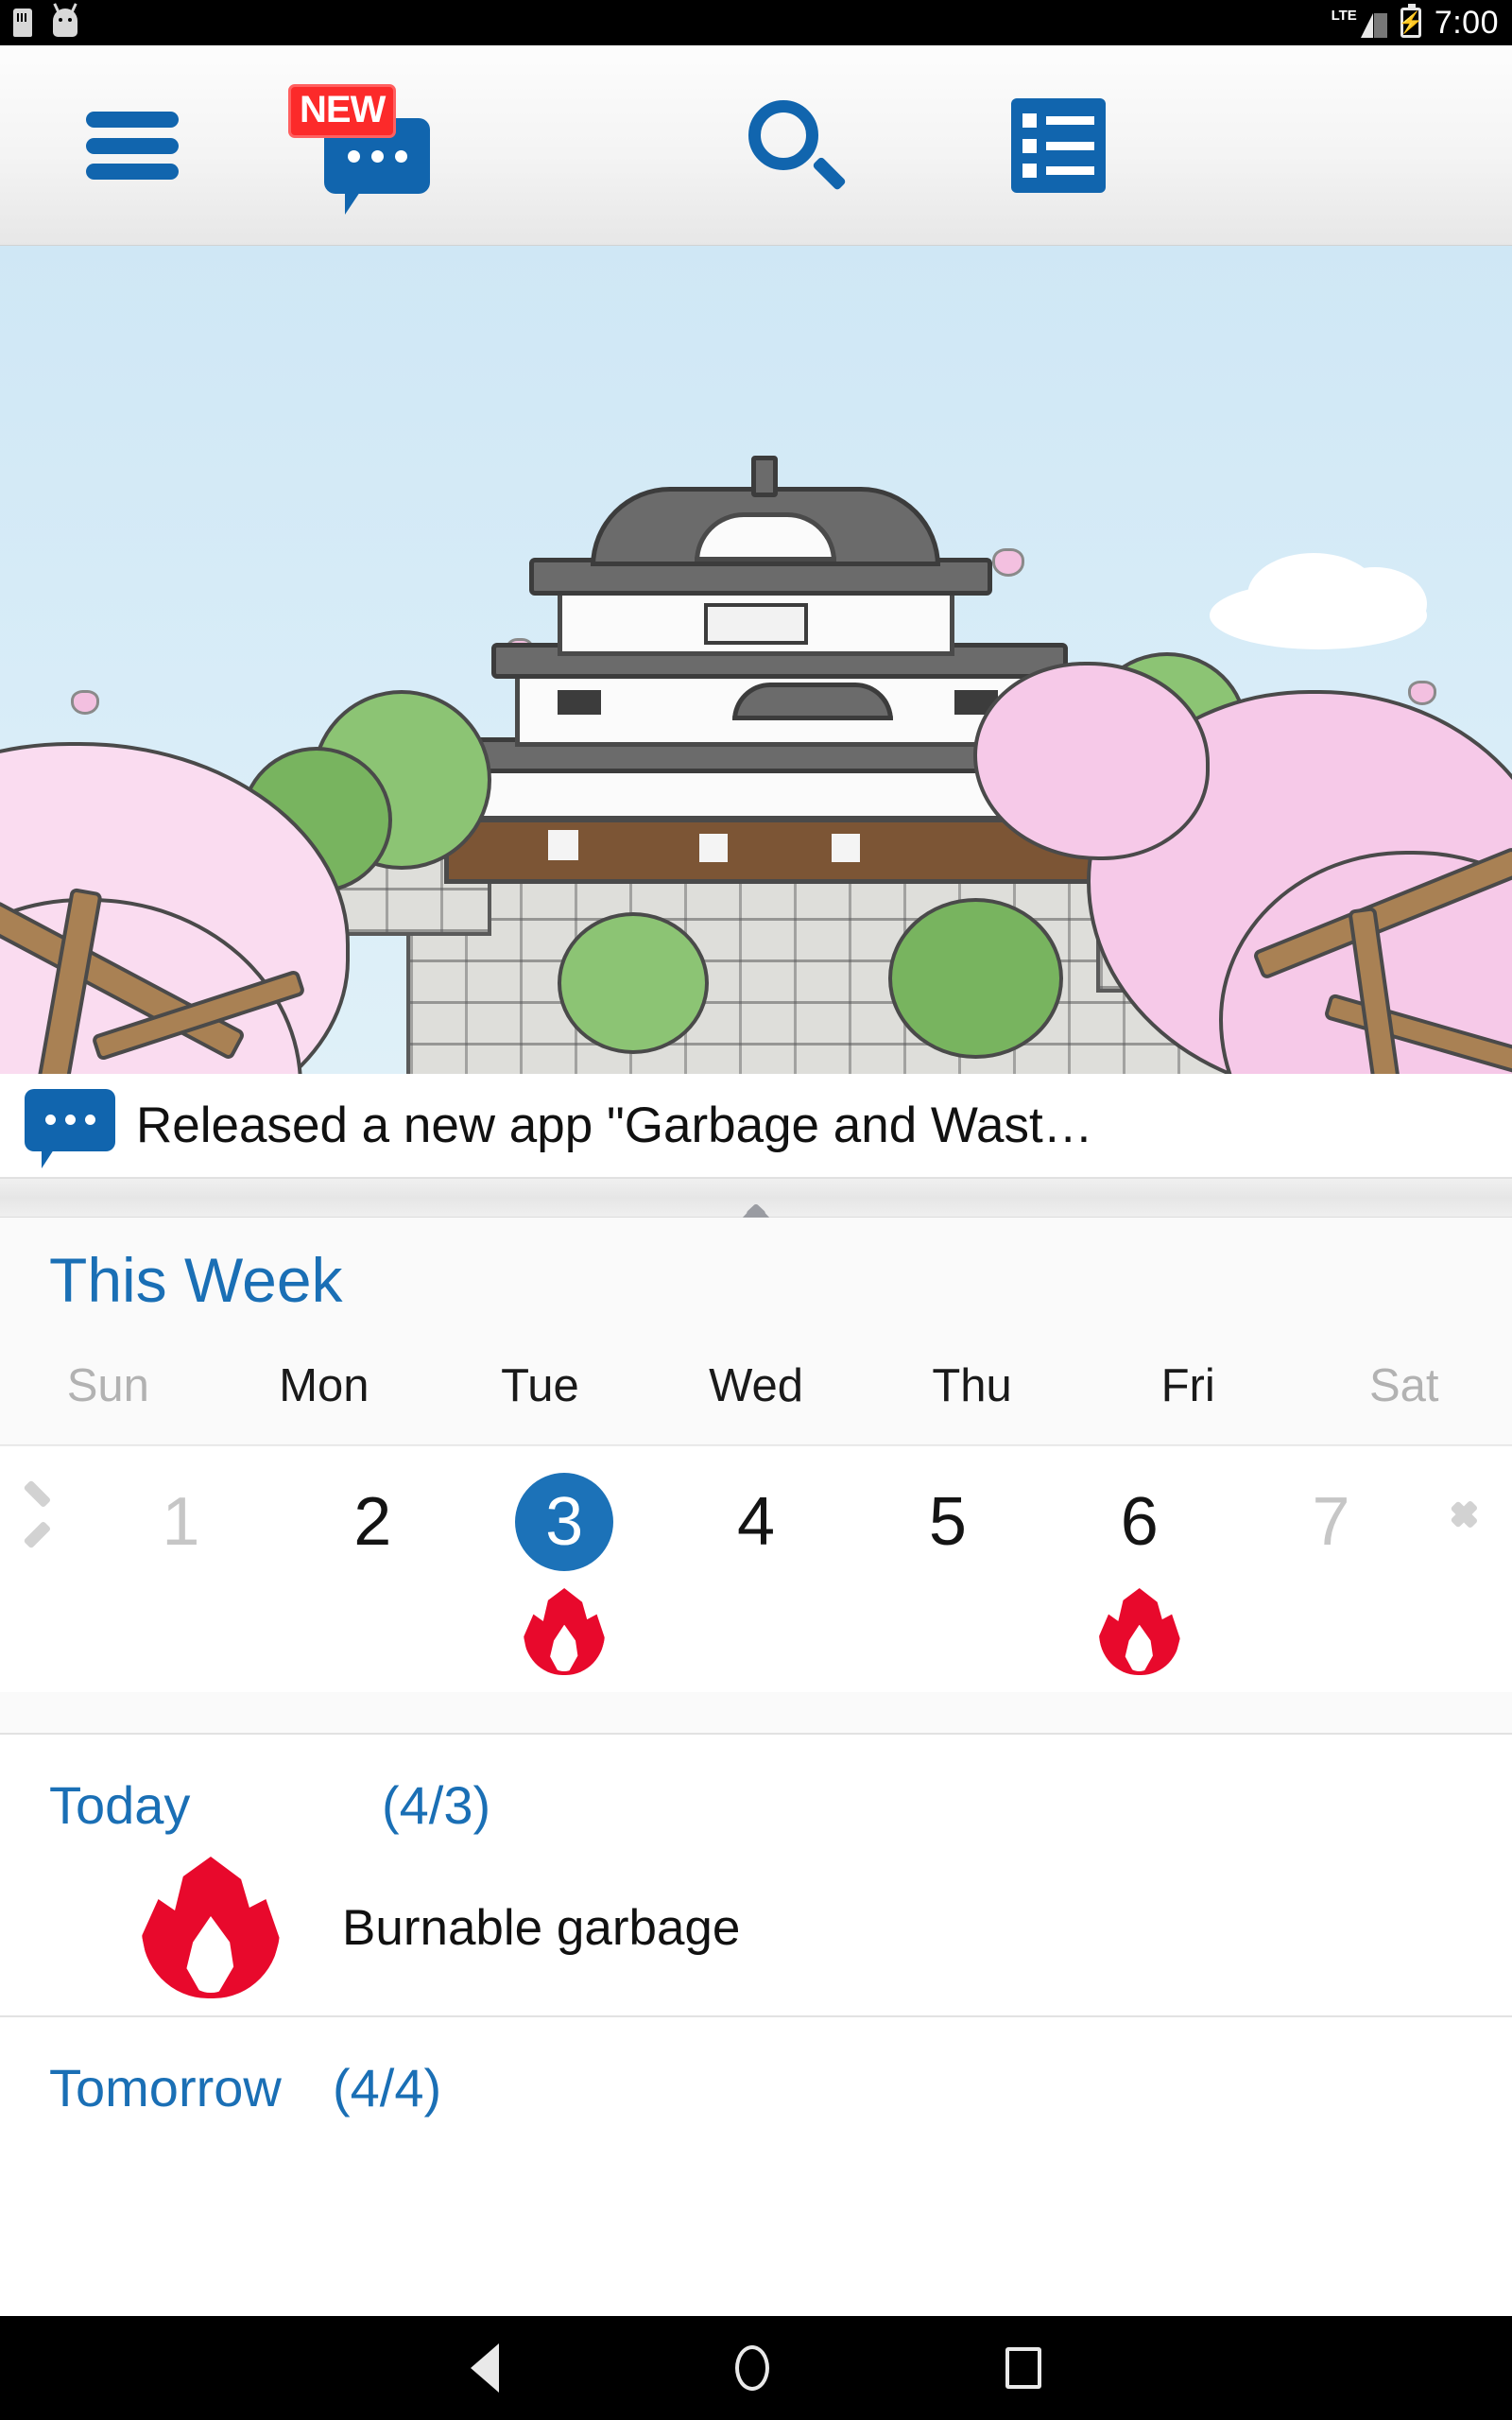 The image size is (1512, 2420). What do you see at coordinates (756, 1522) in the screenshot?
I see `day-number: 4` at bounding box center [756, 1522].